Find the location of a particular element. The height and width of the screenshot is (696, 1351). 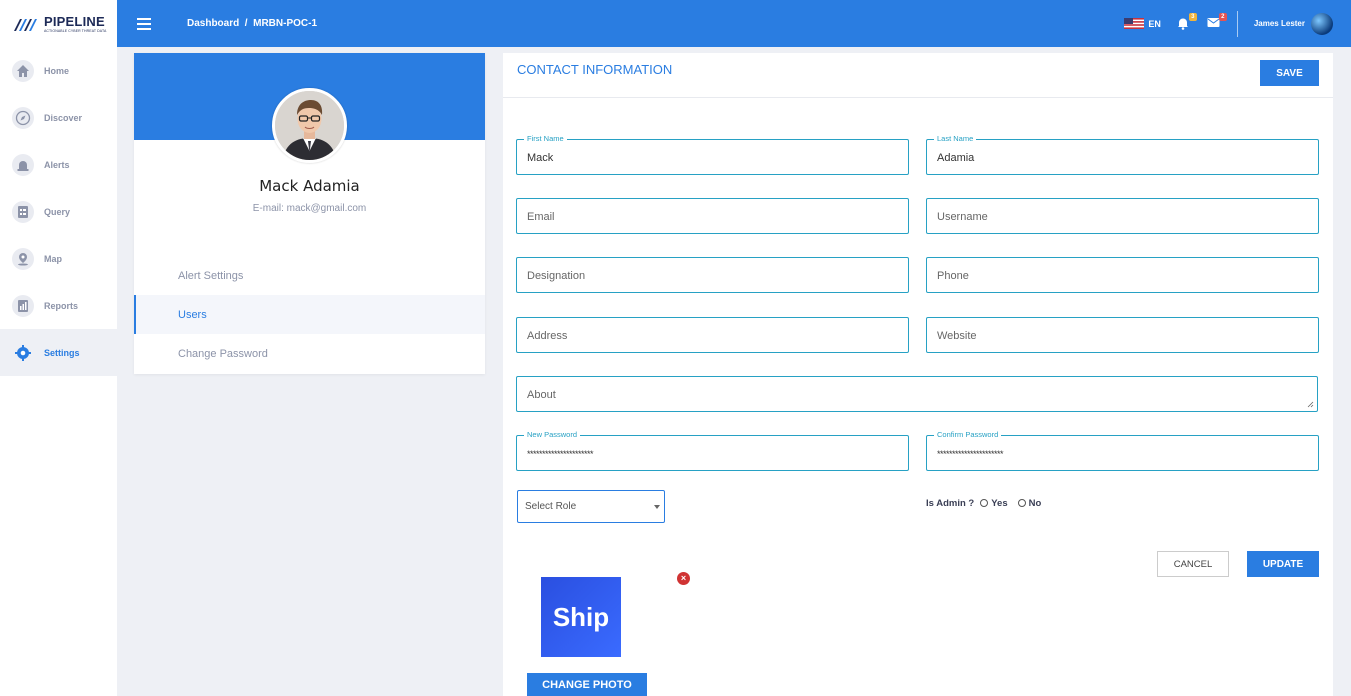

is-admin-group: Is Admin ? Yes No is located at coordinates (983, 503).